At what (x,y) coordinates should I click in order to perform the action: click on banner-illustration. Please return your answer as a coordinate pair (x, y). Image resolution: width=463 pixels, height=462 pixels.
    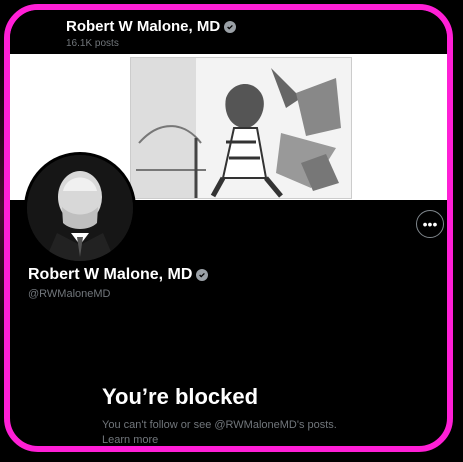
    Looking at the image, I should click on (241, 128).